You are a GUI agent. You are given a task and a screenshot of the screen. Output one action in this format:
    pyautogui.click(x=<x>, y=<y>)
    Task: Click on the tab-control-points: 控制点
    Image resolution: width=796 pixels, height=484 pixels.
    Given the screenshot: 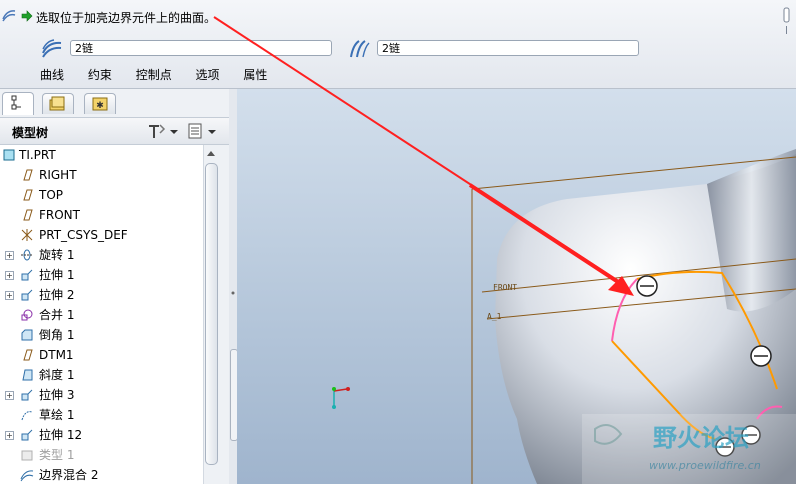 What is the action you would take?
    pyautogui.click(x=154, y=75)
    